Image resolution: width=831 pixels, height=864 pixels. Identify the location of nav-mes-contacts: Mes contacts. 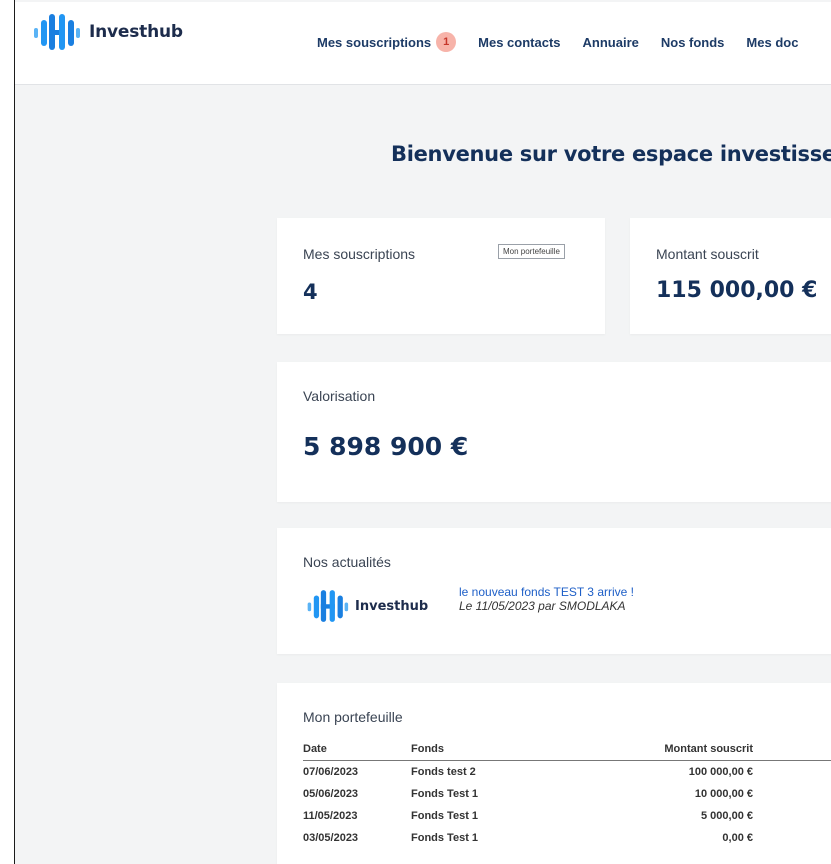
(519, 42).